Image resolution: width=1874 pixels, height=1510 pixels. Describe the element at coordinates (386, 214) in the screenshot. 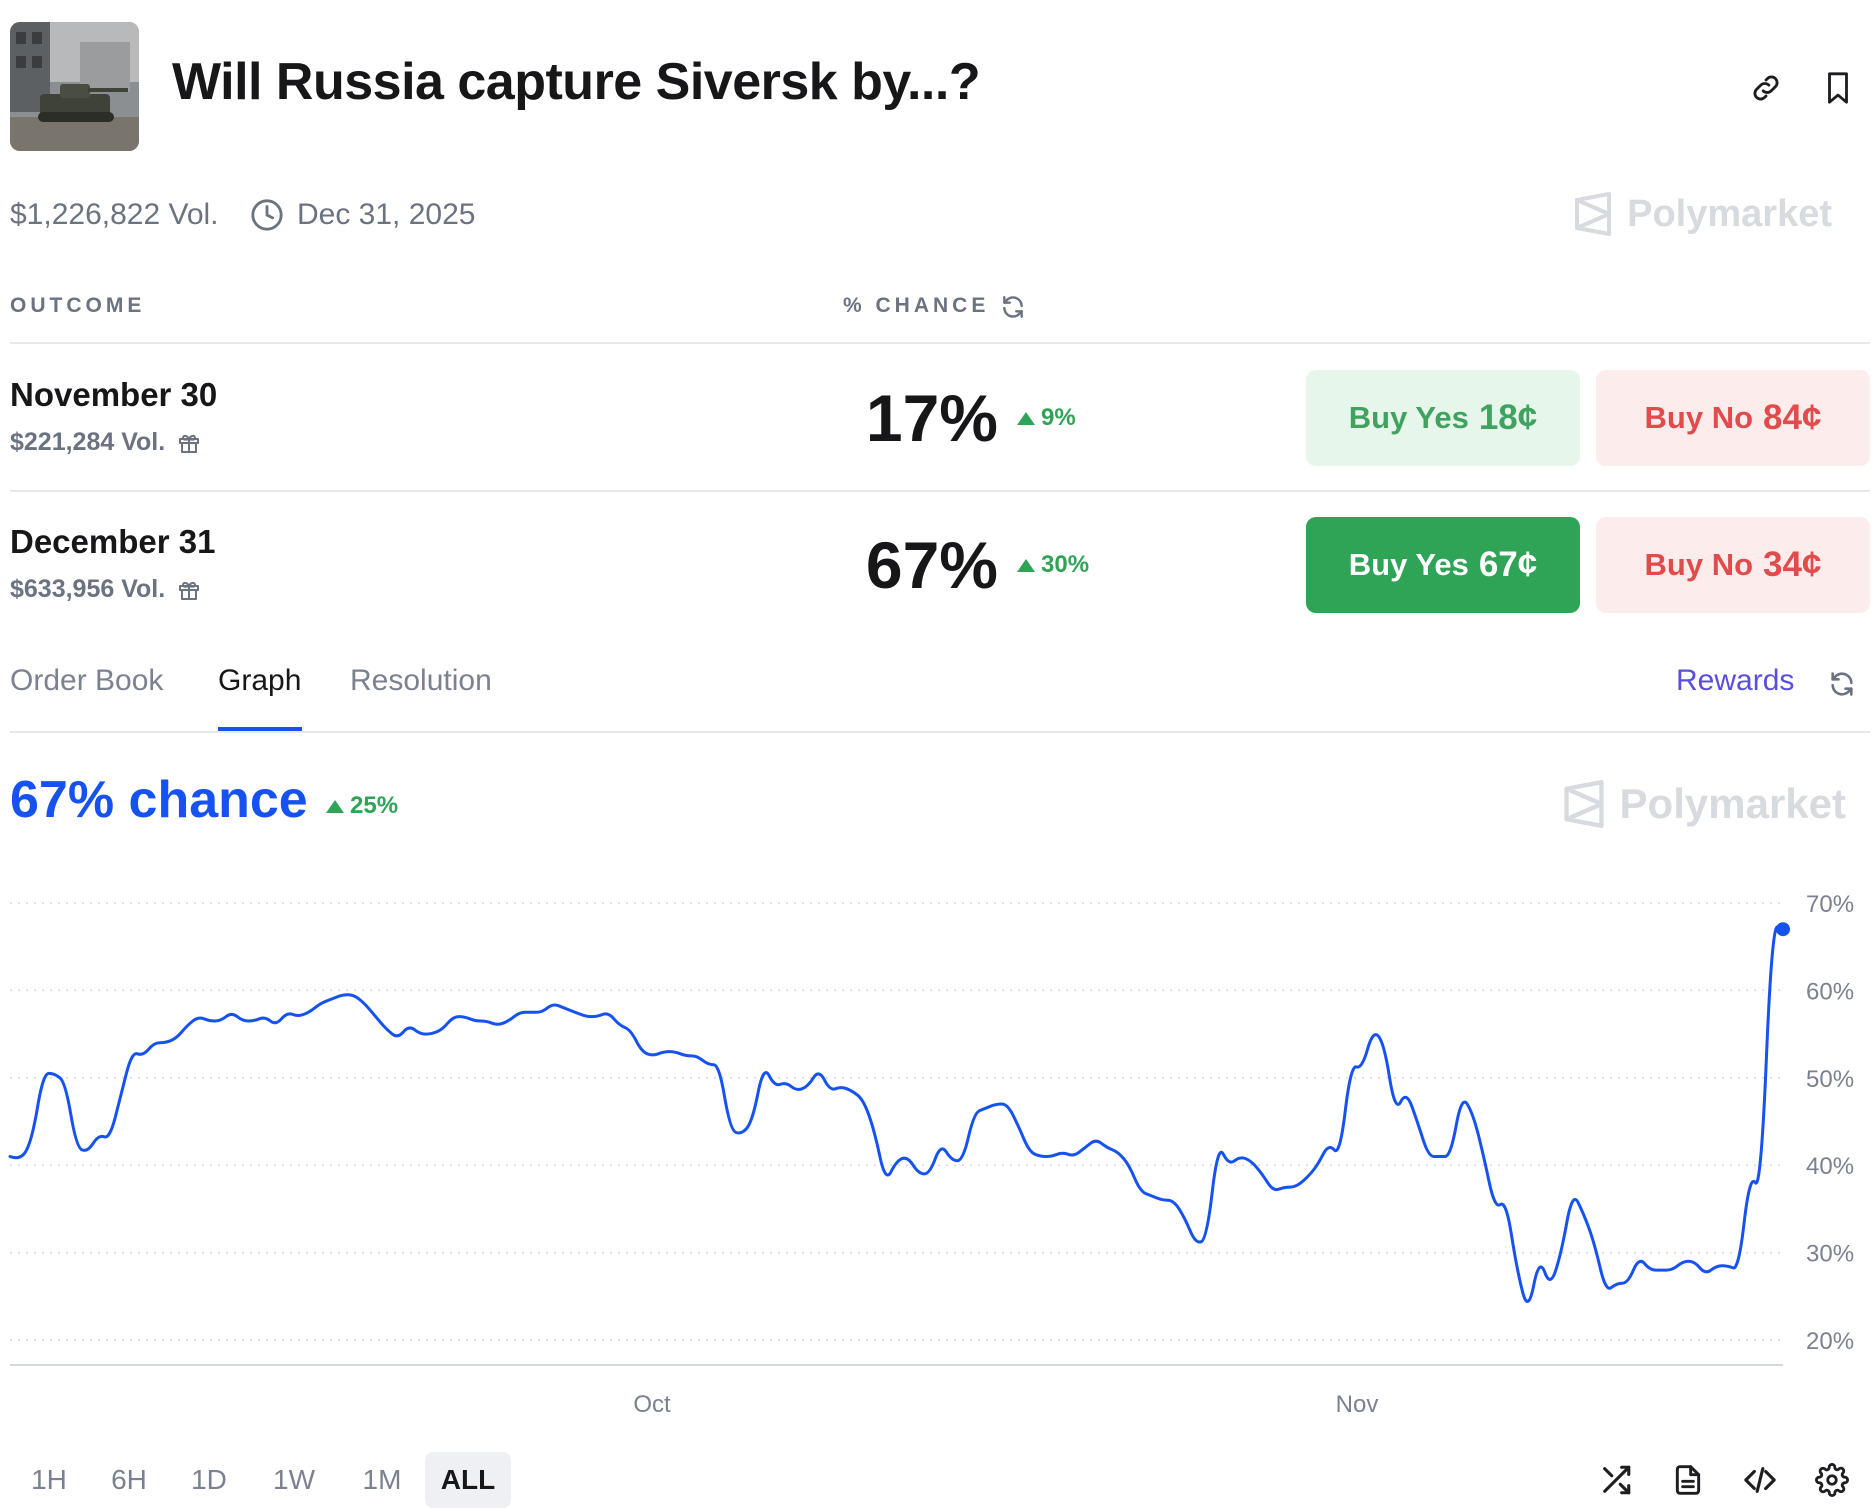

I see `end-date: Dec 31, 2025` at that location.